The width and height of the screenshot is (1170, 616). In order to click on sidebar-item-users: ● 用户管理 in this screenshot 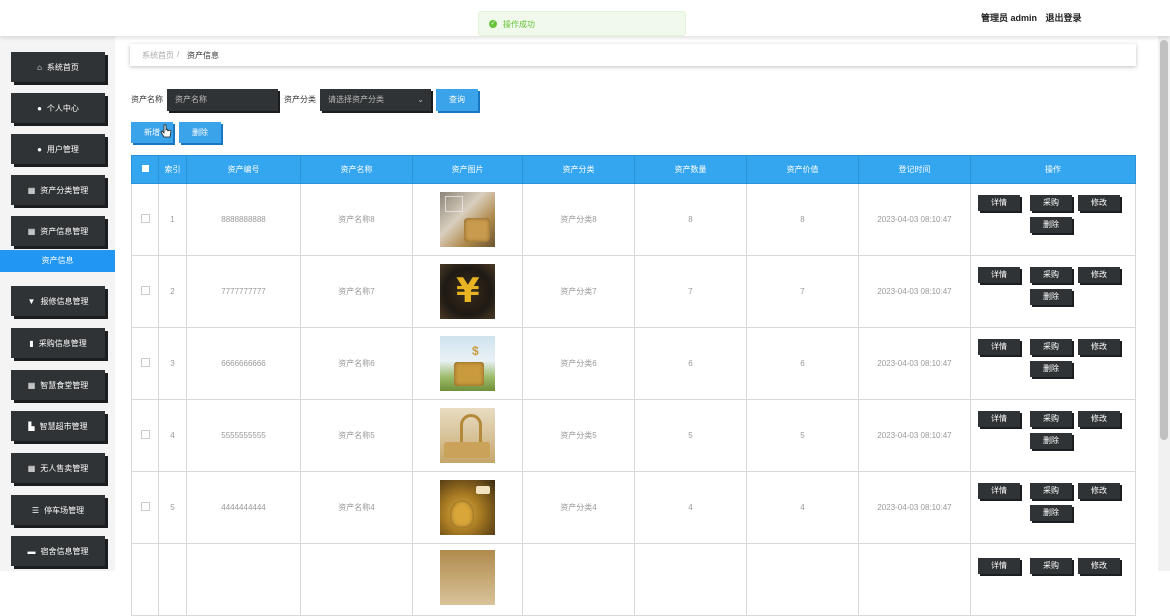, I will do `click(58, 149)`.